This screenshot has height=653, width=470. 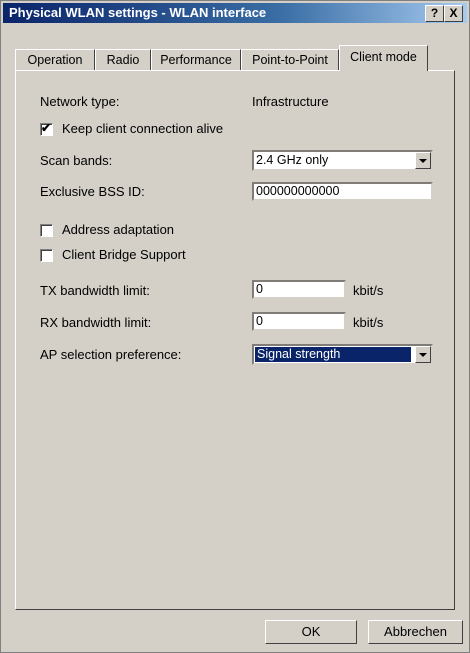 What do you see at coordinates (290, 101) in the screenshot?
I see `network-type-value: Infrastructure` at bounding box center [290, 101].